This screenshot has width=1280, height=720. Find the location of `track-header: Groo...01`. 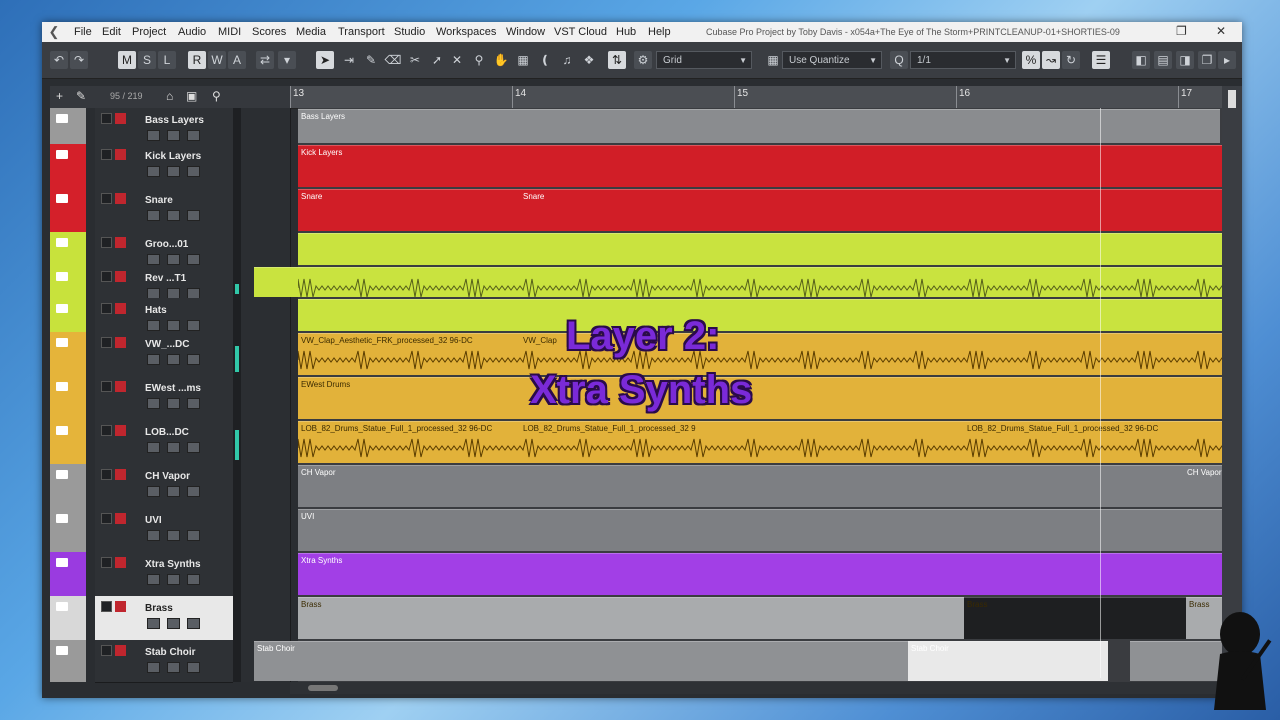

track-header: Groo...01 is located at coordinates (164, 249).